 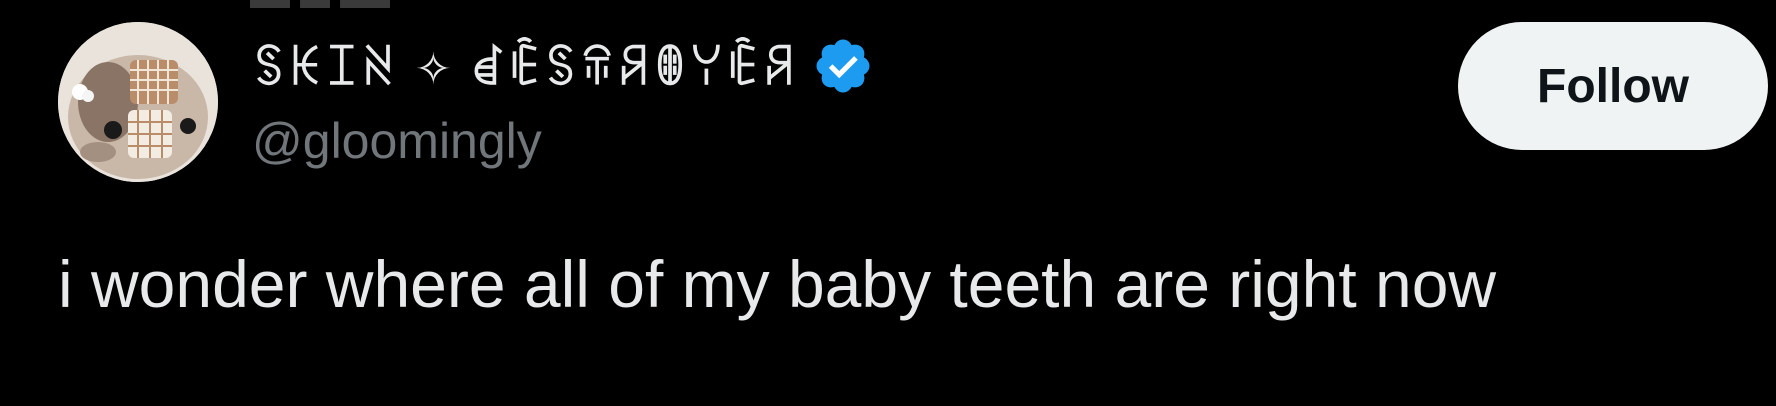 I want to click on avatar-image, so click(x=138, y=102).